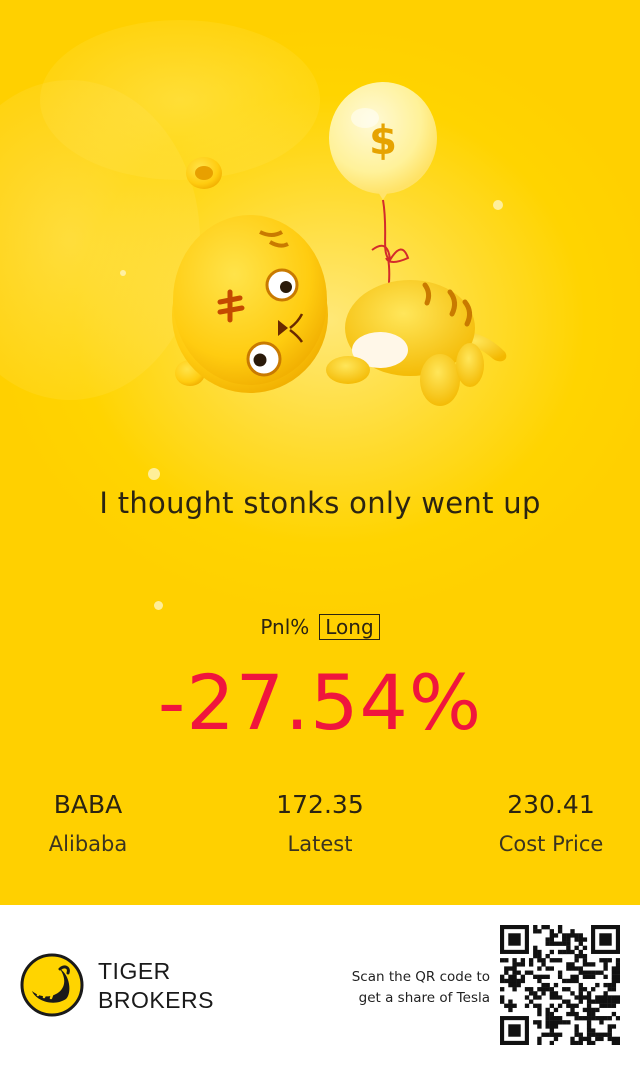  Describe the element at coordinates (320, 844) in the screenshot. I see `latest-label: Latest` at that location.